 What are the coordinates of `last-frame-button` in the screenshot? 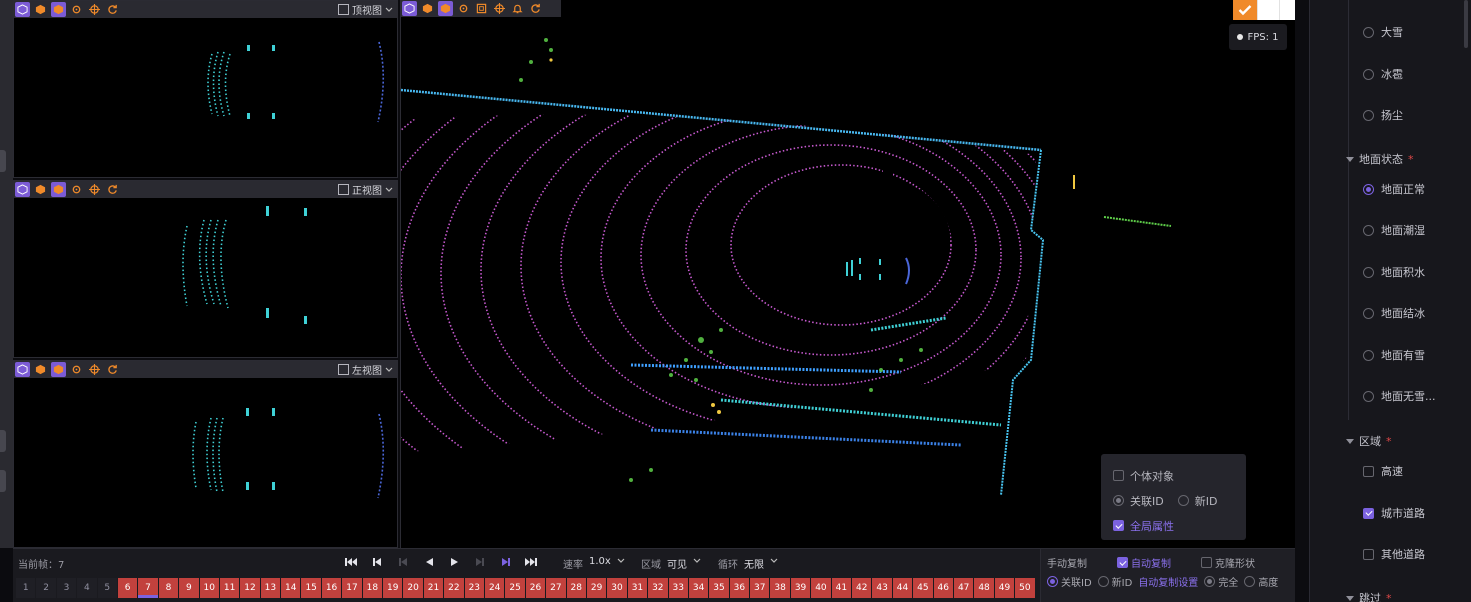 It's located at (531, 562).